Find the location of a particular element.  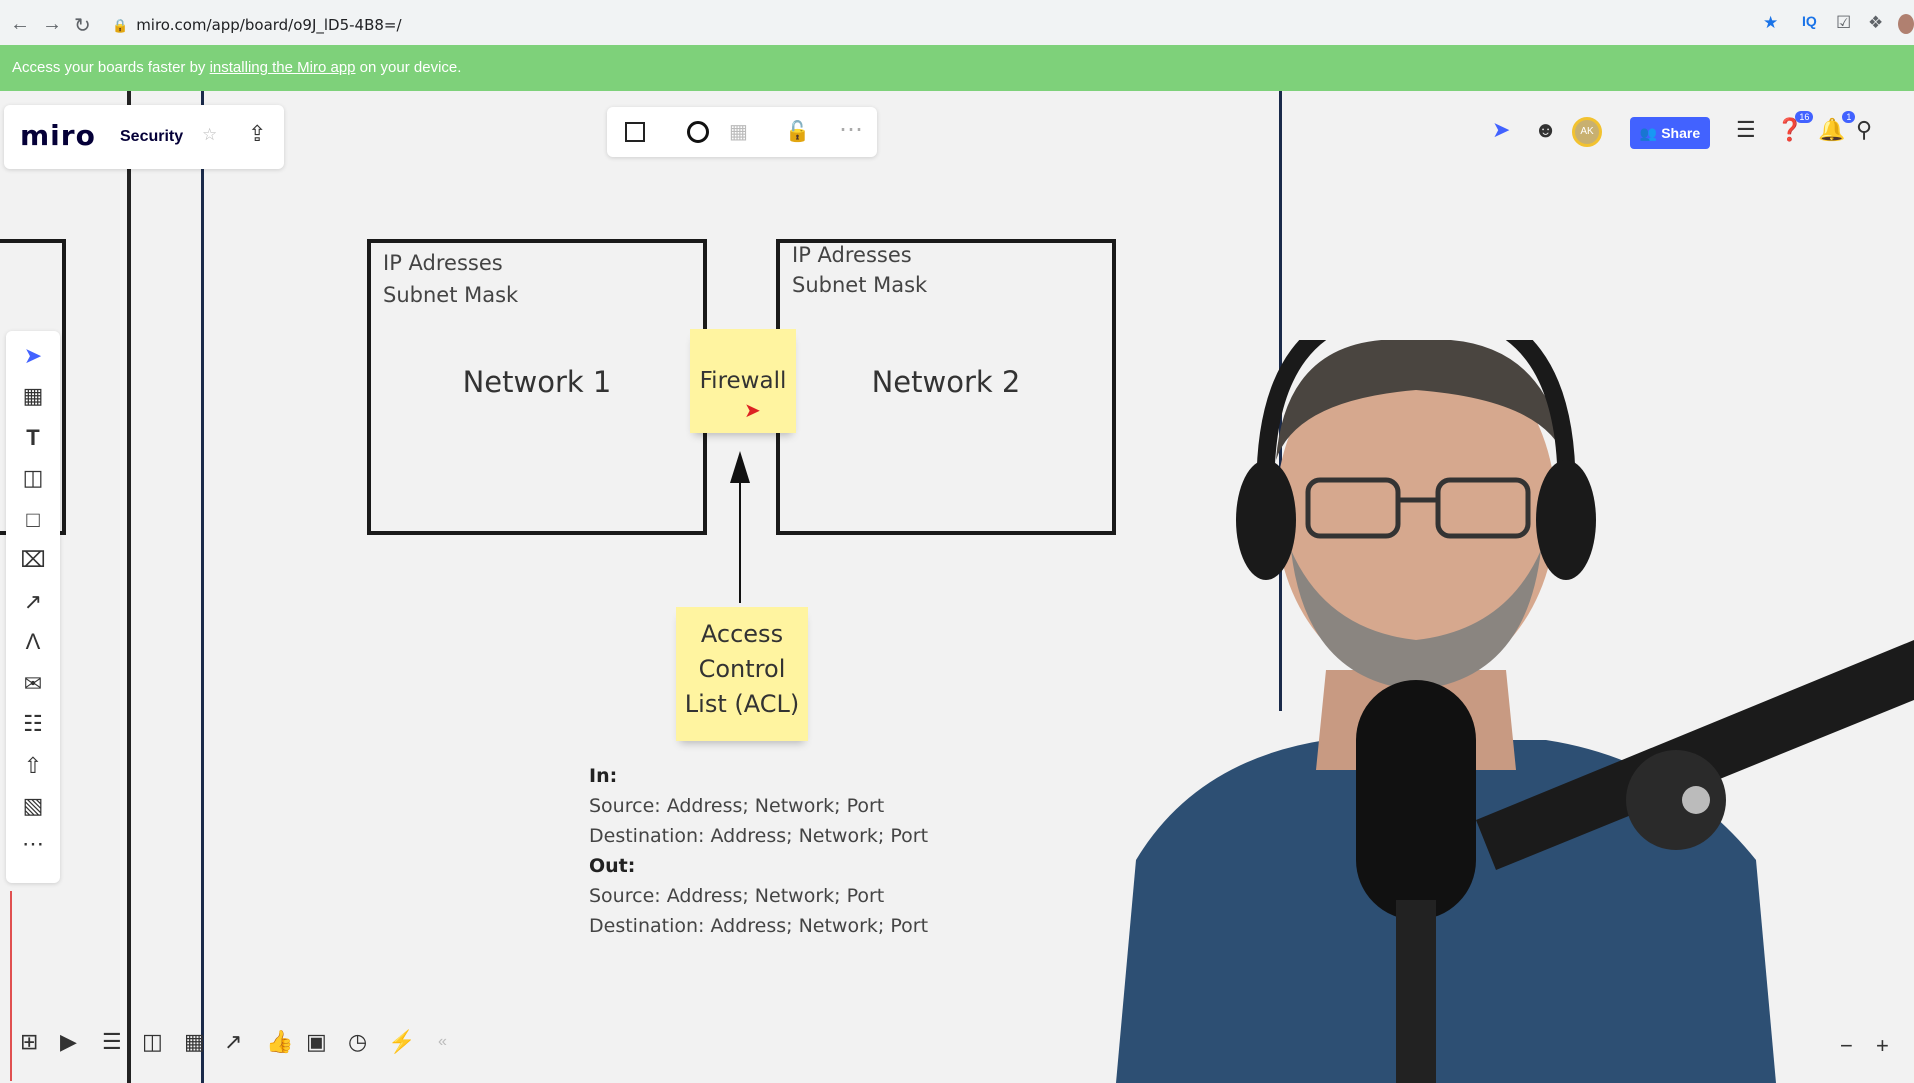

avatar: AK is located at coordinates (1587, 132).